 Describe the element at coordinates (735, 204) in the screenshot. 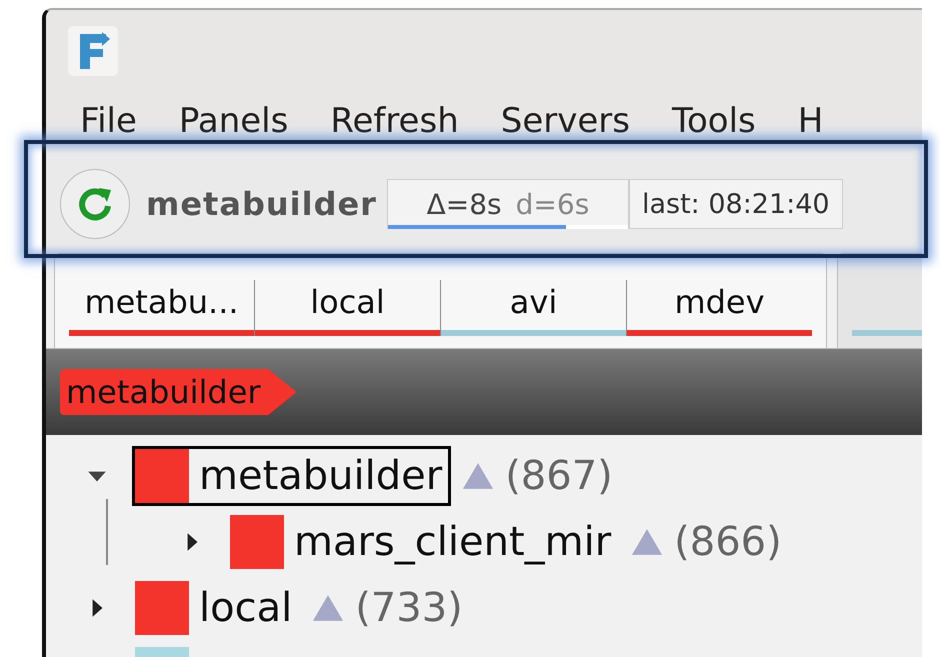

I see `last-update-label: last: 08:21:40` at that location.